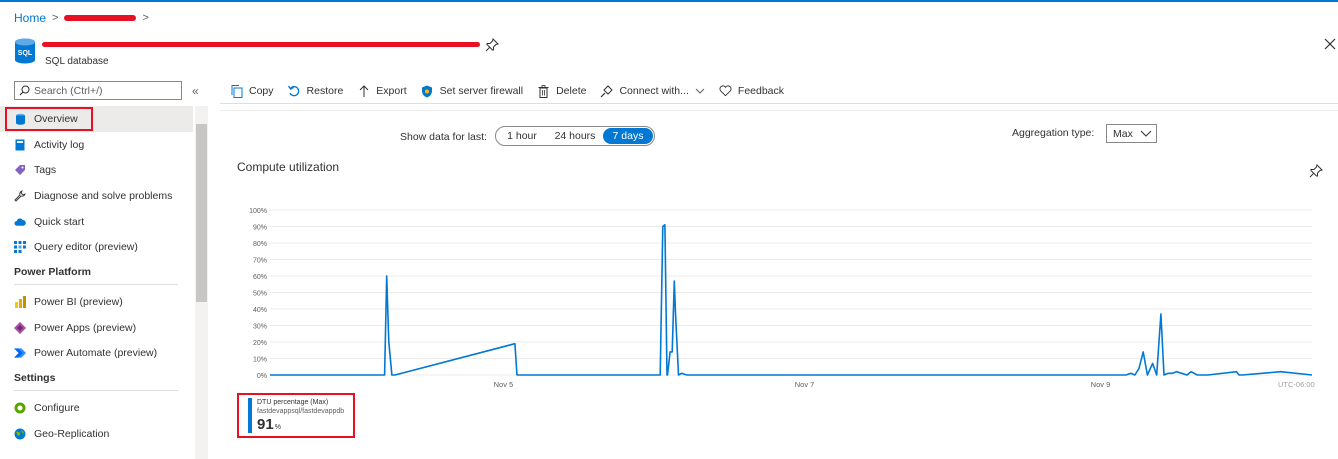 The width and height of the screenshot is (1338, 459). I want to click on sidebar-item-label: Power Automate (preview), so click(96, 353).